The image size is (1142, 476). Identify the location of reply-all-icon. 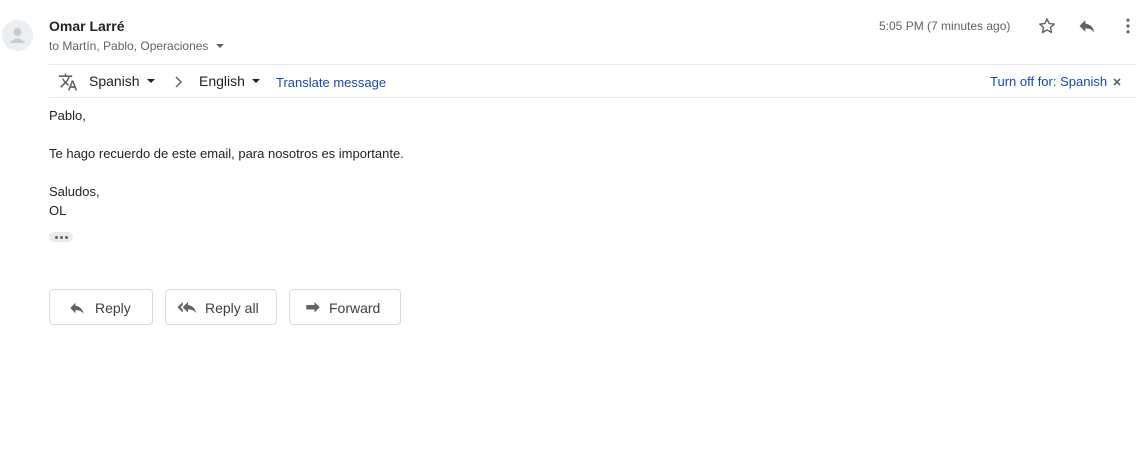
(188, 309).